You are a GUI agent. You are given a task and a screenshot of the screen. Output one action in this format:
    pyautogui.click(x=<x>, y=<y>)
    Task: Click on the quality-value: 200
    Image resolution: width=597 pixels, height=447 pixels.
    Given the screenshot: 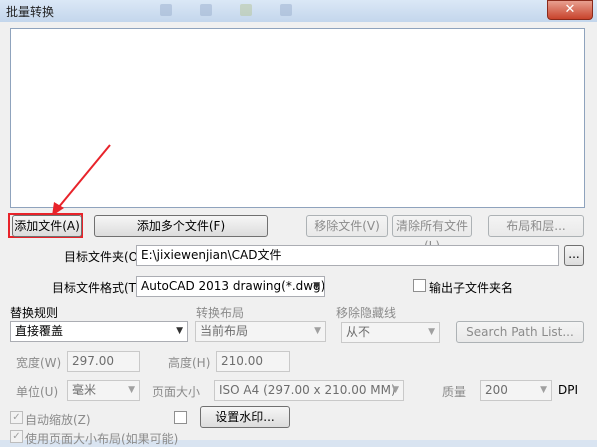 What is the action you would take?
    pyautogui.click(x=496, y=390)
    